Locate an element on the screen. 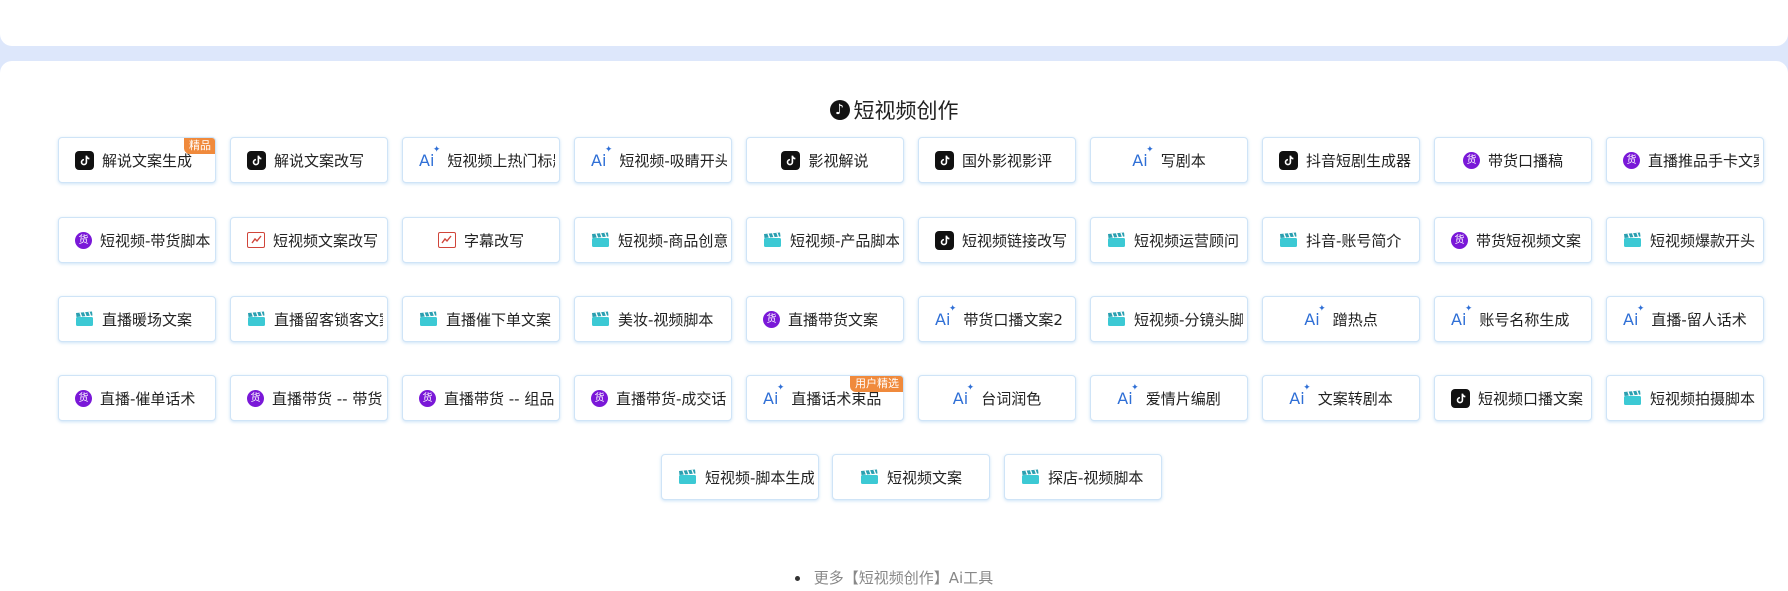 This screenshot has height=591, width=1788. tool-button-label: 带货短视频文案 is located at coordinates (1529, 240).